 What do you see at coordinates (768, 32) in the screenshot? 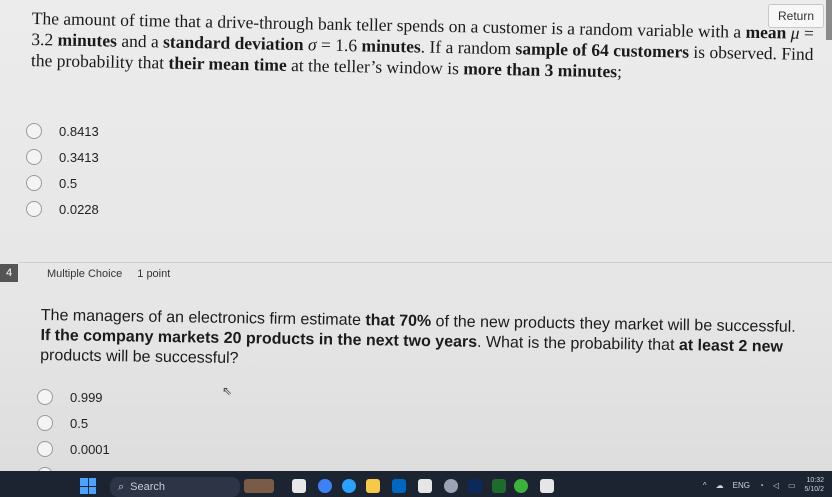
I see `prompt-text-segment: mean` at bounding box center [768, 32].